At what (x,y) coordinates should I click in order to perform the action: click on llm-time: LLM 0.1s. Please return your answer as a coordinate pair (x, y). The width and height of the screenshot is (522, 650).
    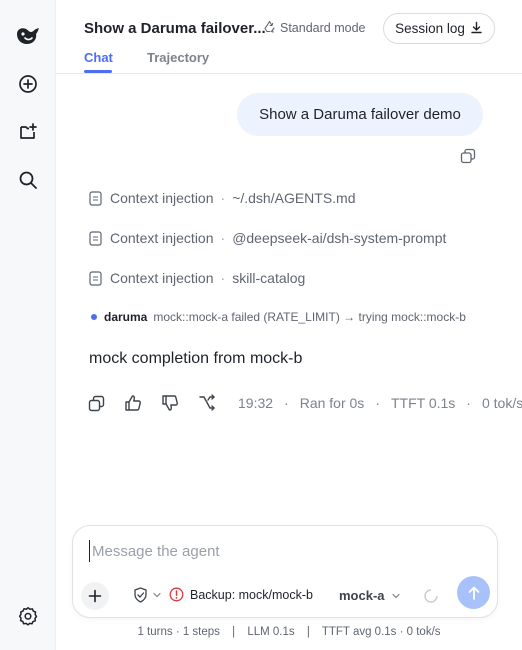
    Looking at the image, I should click on (271, 632).